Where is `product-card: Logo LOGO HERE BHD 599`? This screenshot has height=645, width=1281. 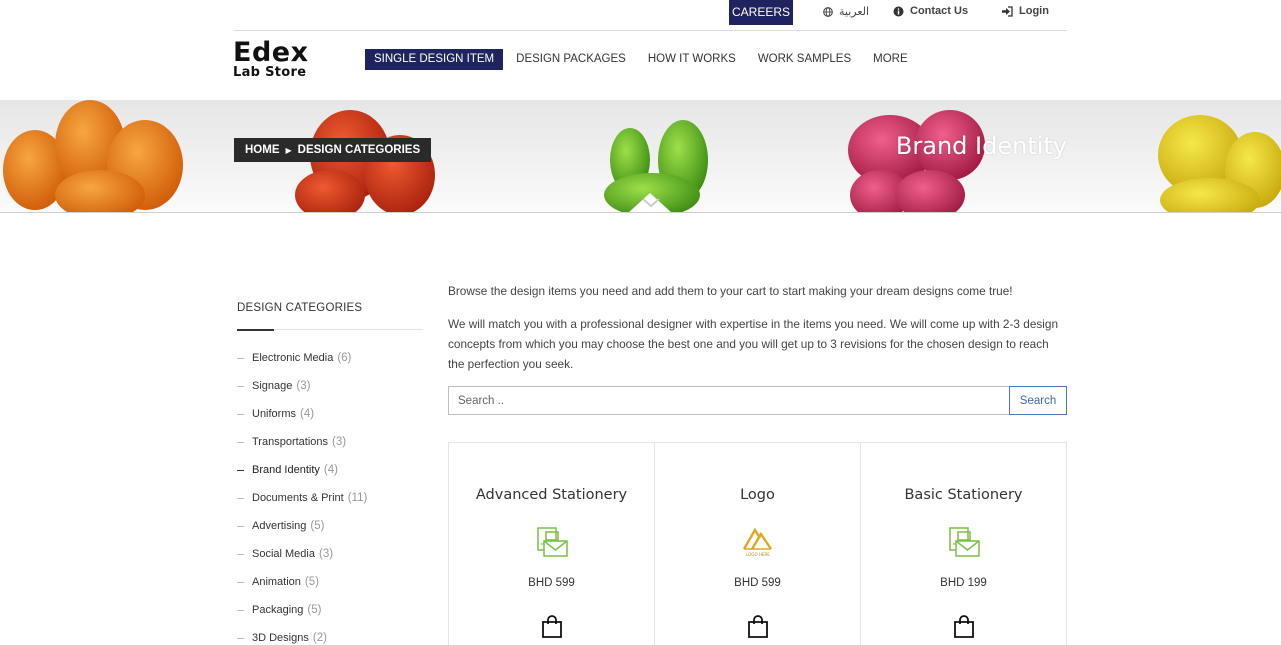 product-card: Logo LOGO HERE BHD 599 is located at coordinates (757, 544).